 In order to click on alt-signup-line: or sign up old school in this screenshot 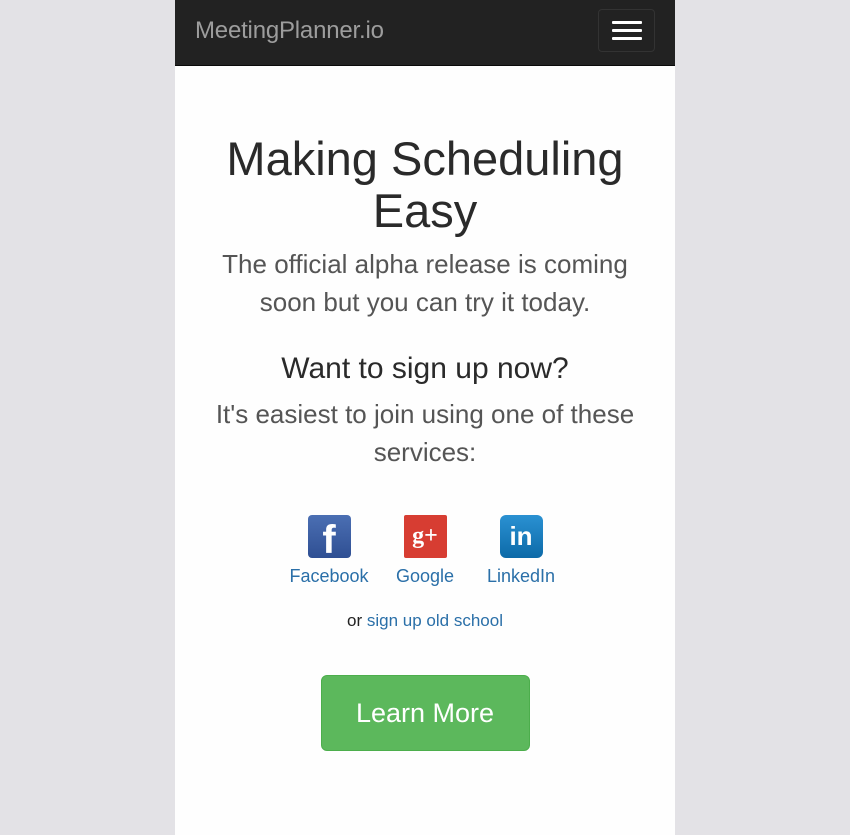, I will do `click(425, 621)`.